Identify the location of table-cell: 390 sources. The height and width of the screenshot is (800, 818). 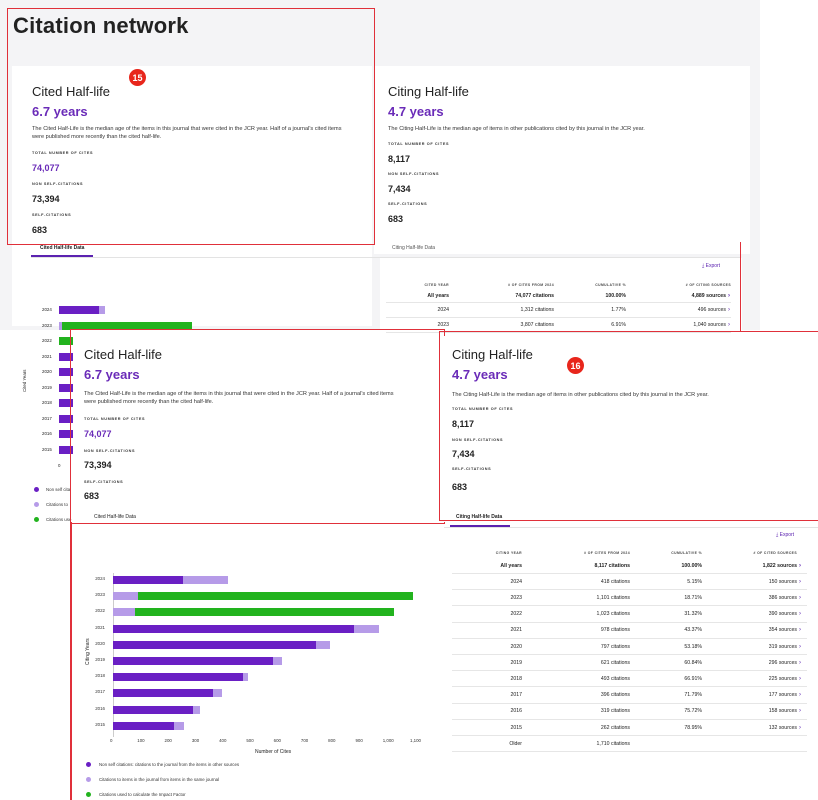
(749, 614).